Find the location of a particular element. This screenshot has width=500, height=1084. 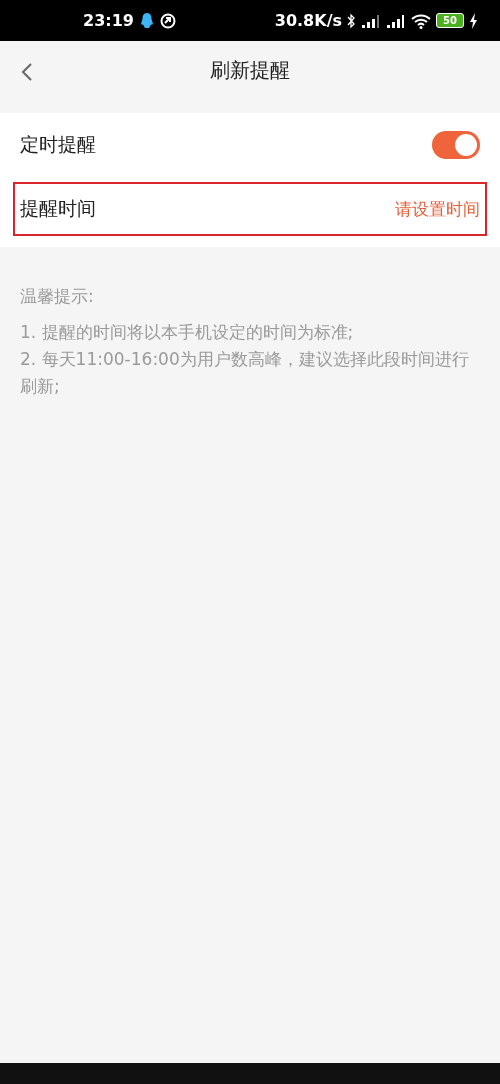

back-icon is located at coordinates (27, 72).